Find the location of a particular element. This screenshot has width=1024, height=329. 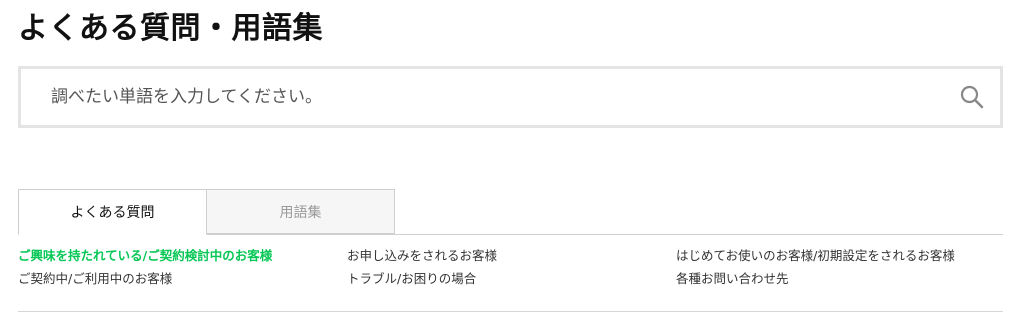

page-title: よくある質問・用語集 is located at coordinates (170, 28).